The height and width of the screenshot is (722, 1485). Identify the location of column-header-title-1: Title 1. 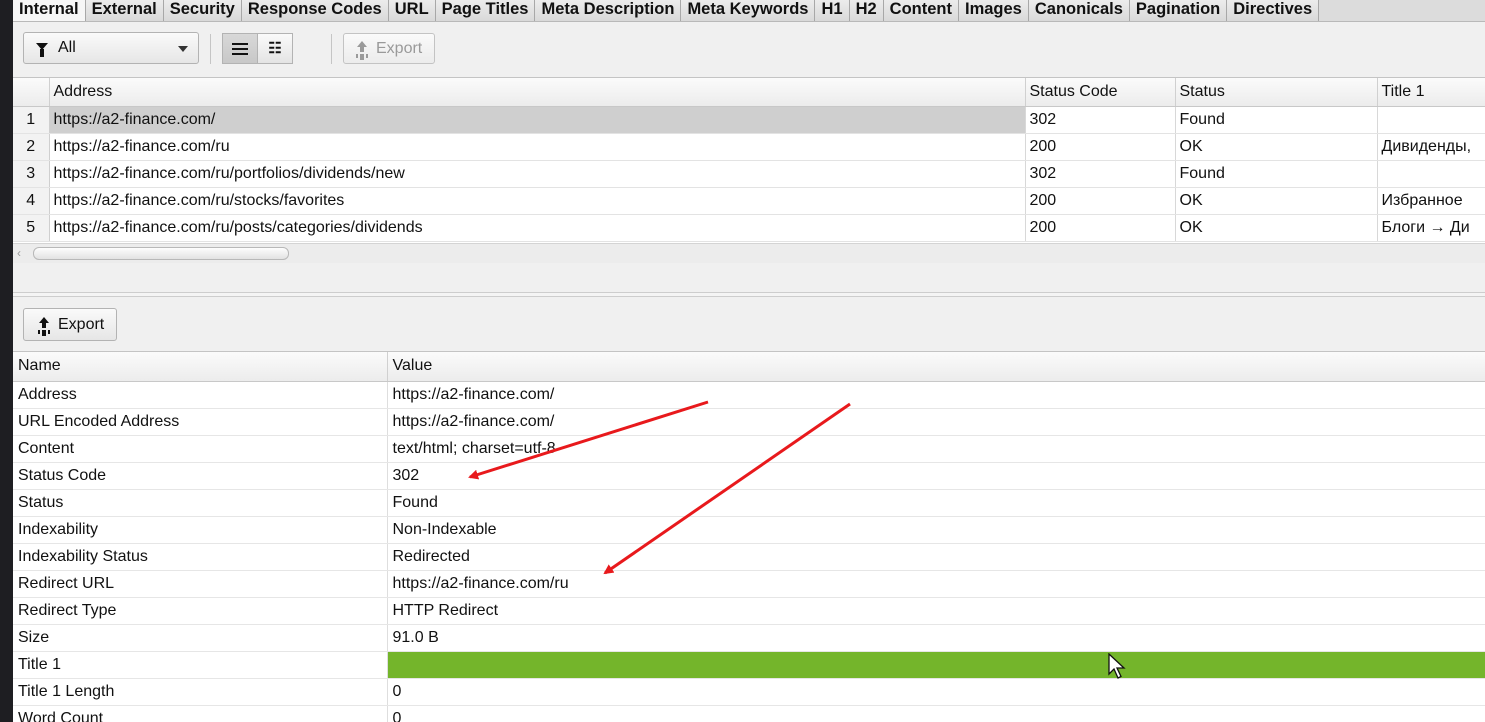
(1431, 92).